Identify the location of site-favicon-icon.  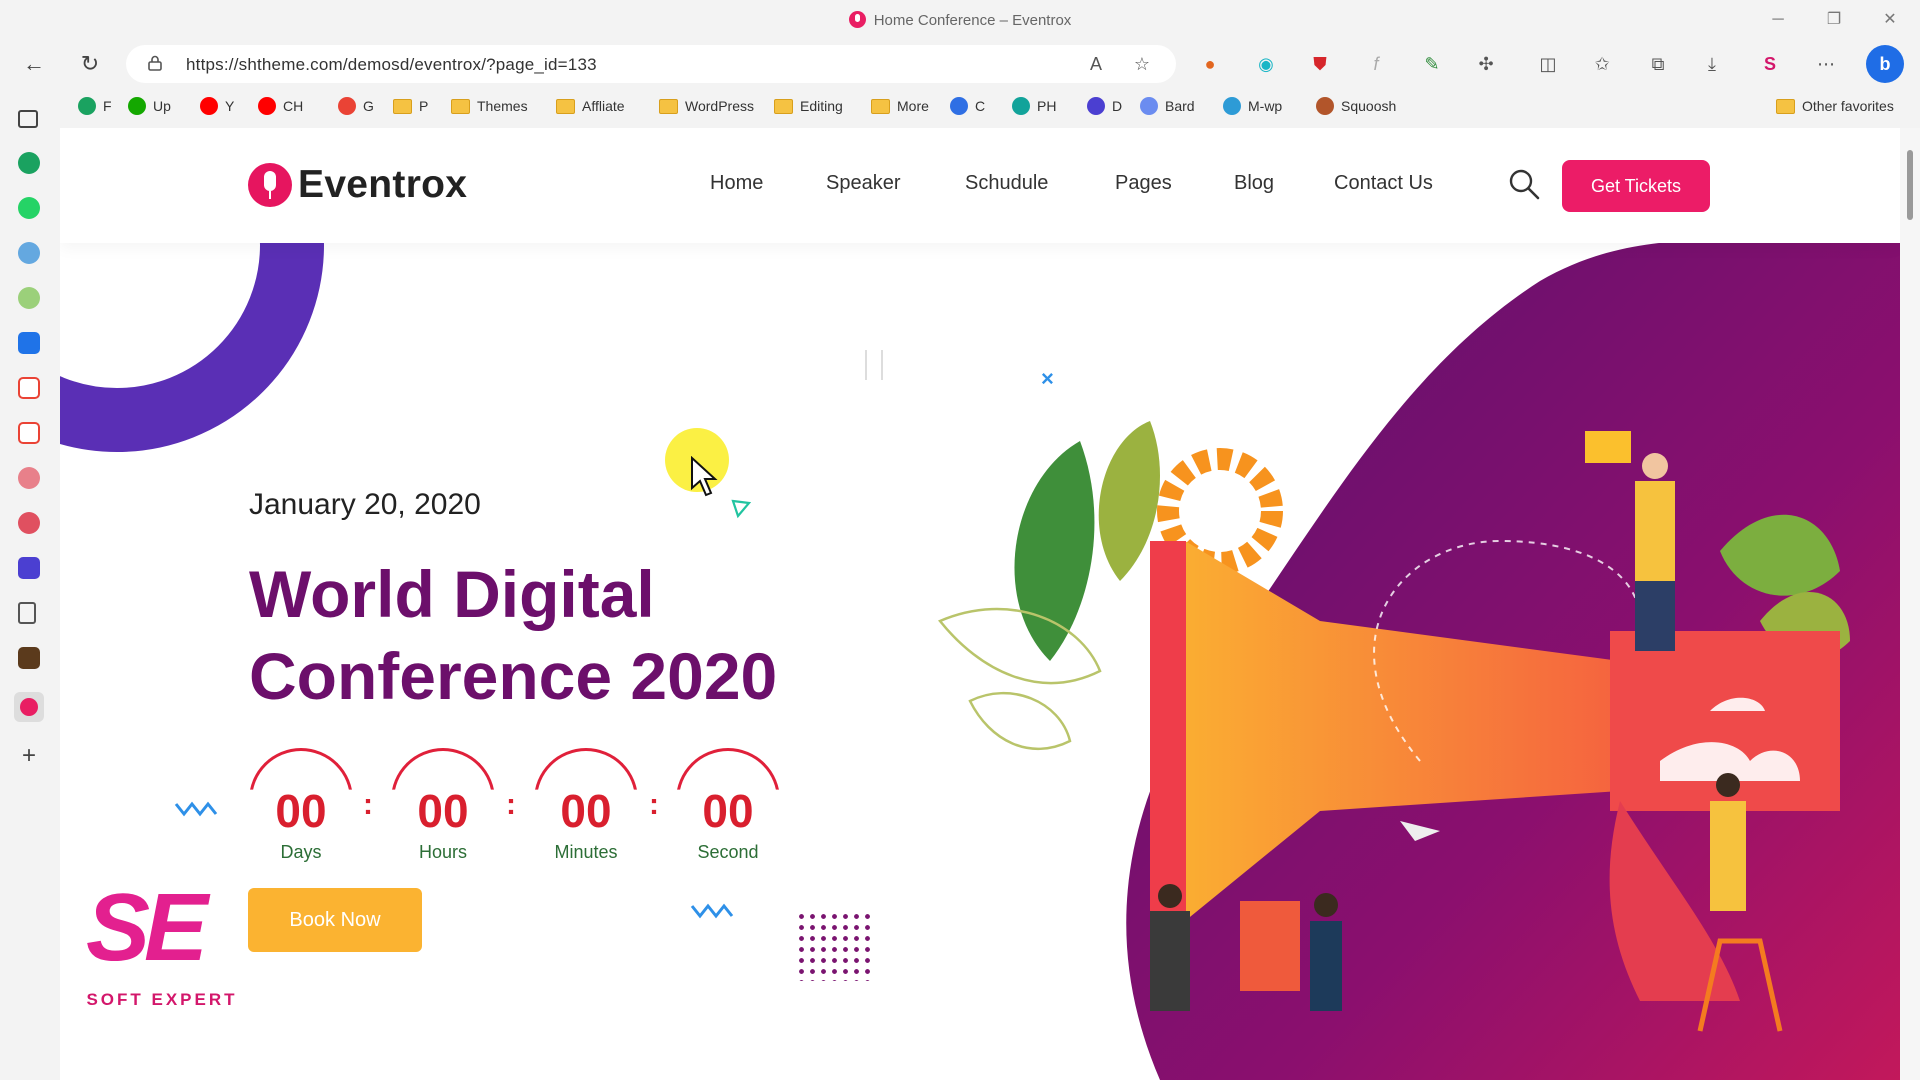
(857, 19).